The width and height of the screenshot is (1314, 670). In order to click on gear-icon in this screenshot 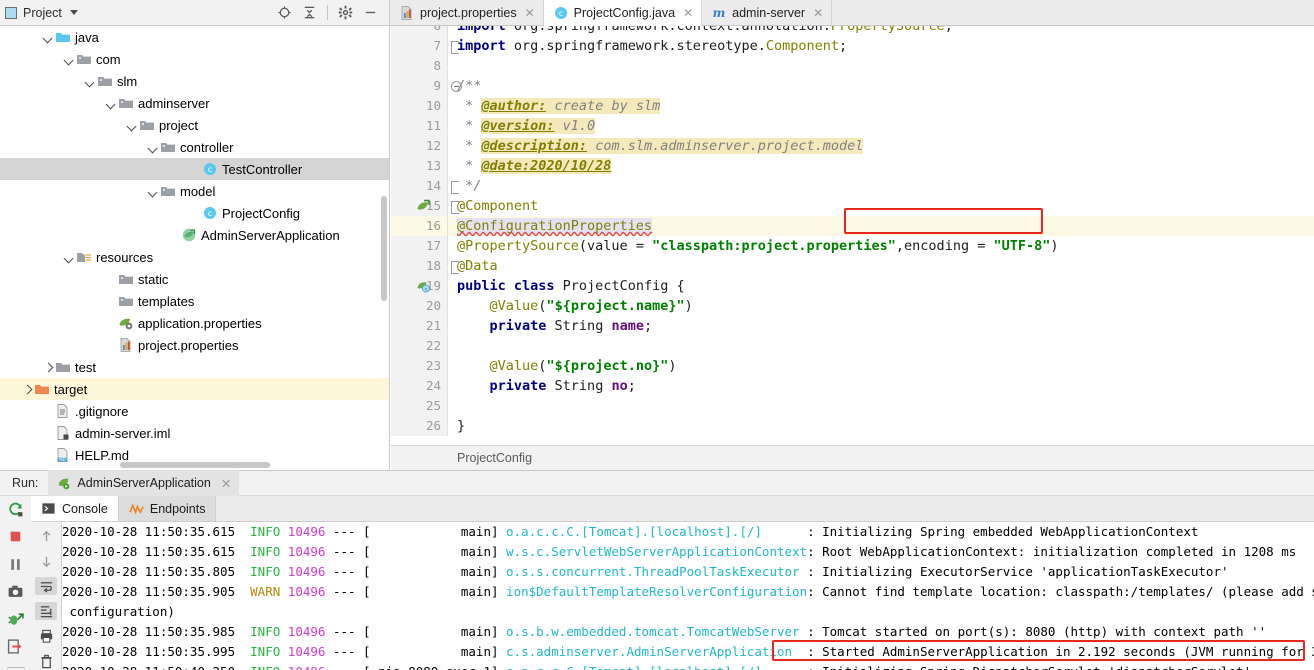, I will do `click(345, 12)`.